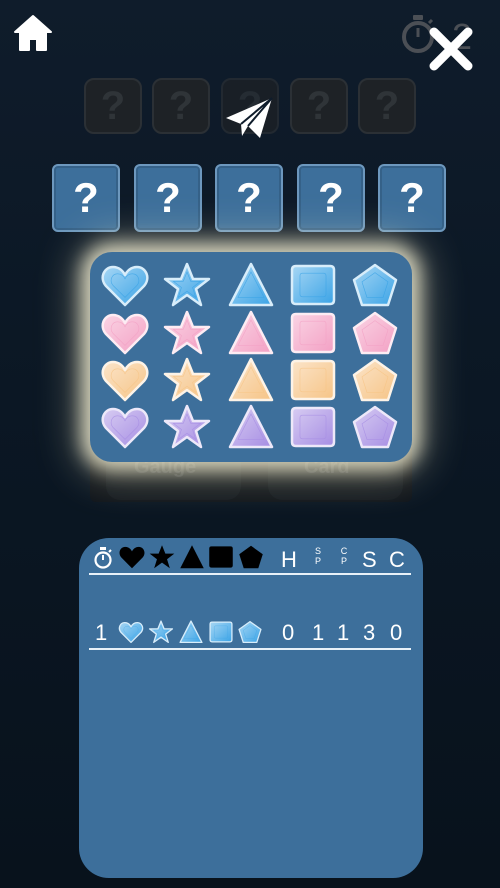  What do you see at coordinates (251, 427) in the screenshot?
I see `purple-triangle-gem` at bounding box center [251, 427].